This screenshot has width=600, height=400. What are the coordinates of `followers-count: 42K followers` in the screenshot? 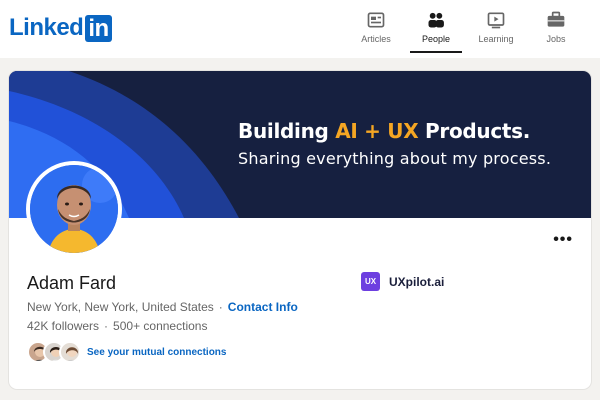 It's located at (63, 326).